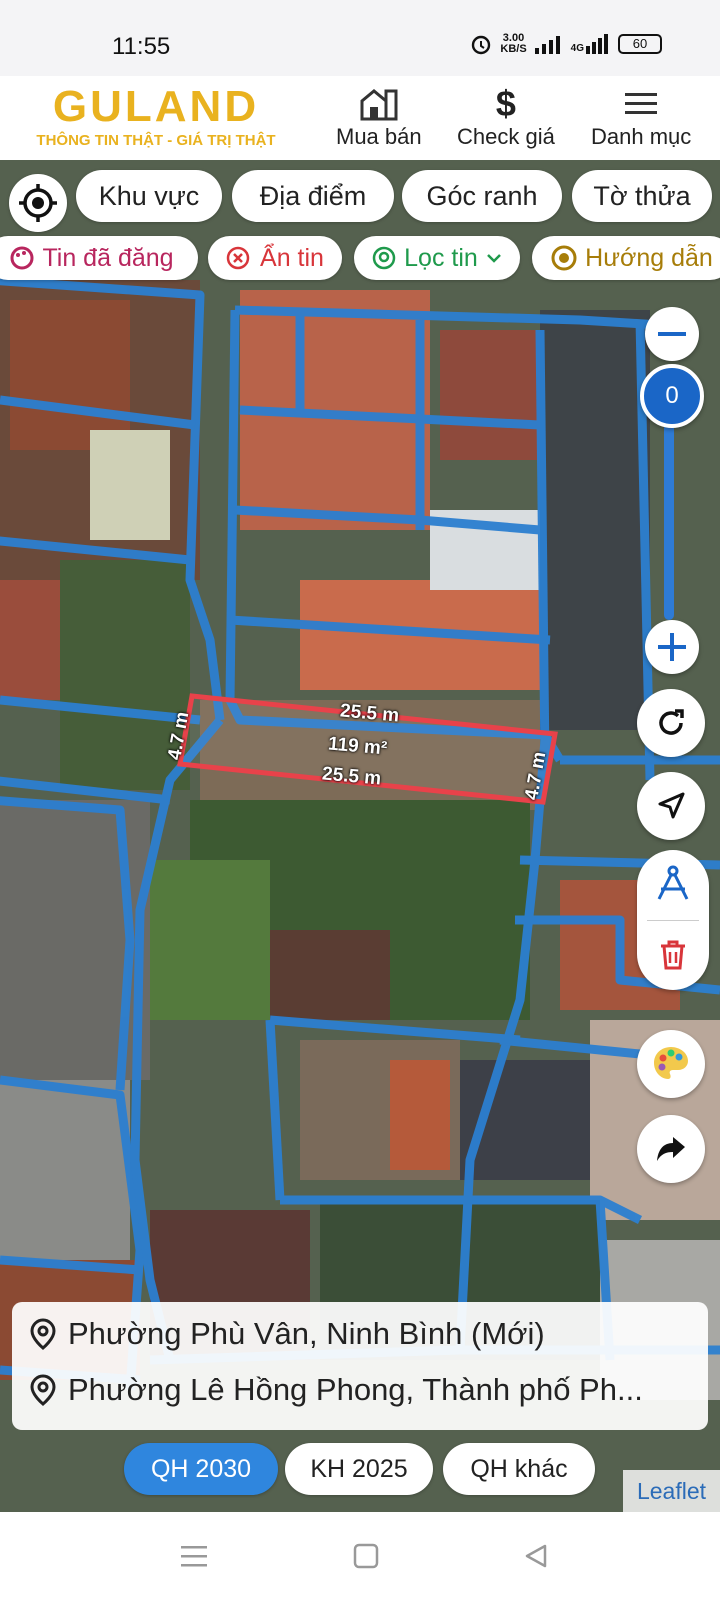  I want to click on crosshair-icon, so click(38, 203).